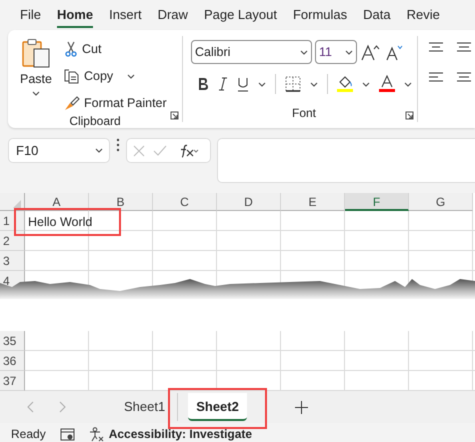 This screenshot has width=475, height=442. What do you see at coordinates (346, 160) in the screenshot?
I see `formula-input` at bounding box center [346, 160].